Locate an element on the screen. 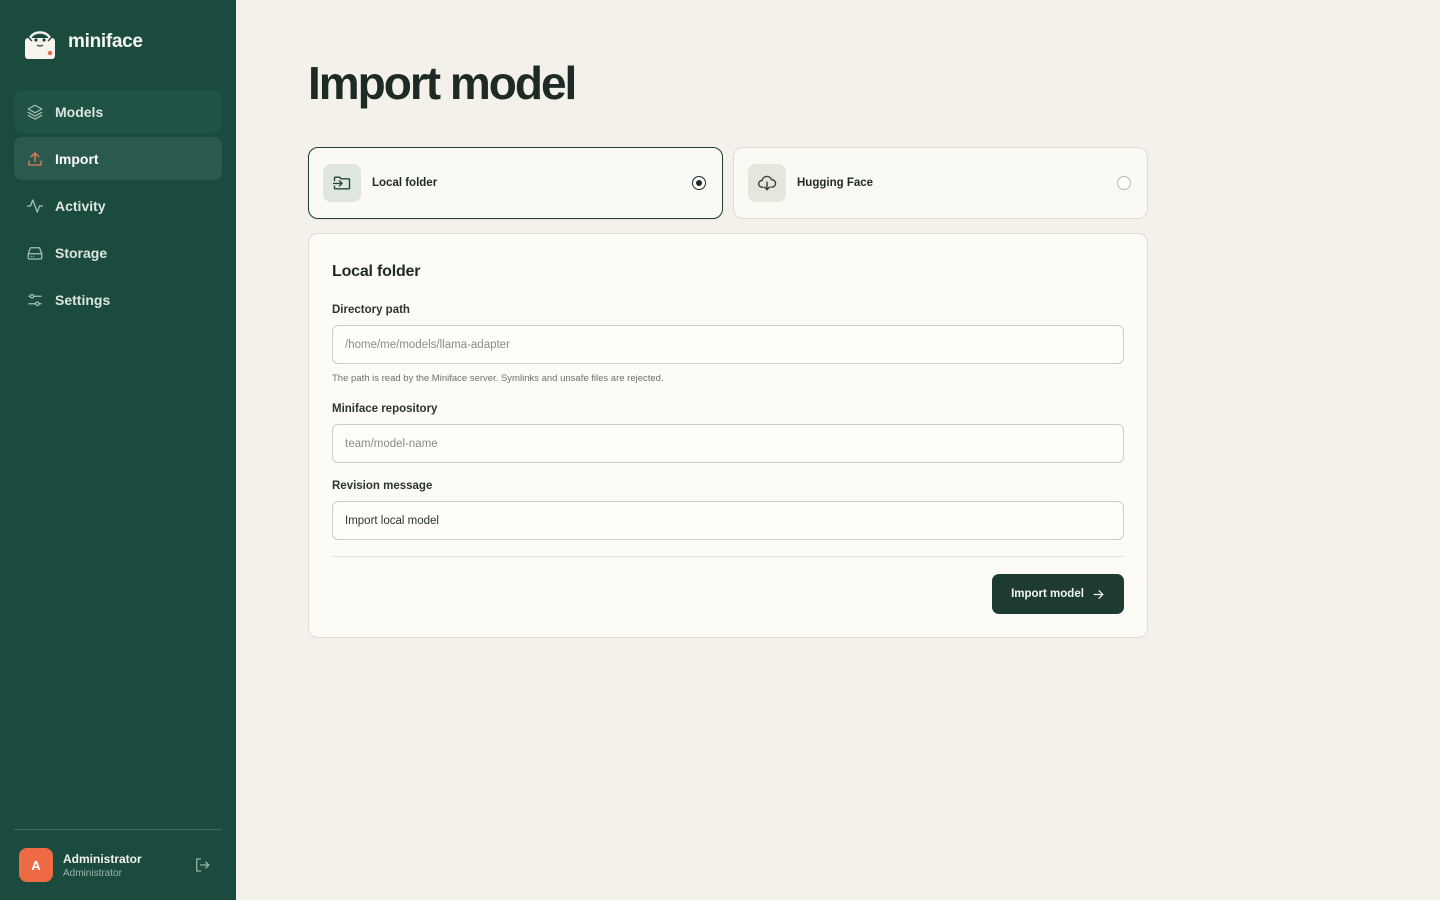 The width and height of the screenshot is (1440, 900). sidebar-item-label: Import is located at coordinates (77, 158).